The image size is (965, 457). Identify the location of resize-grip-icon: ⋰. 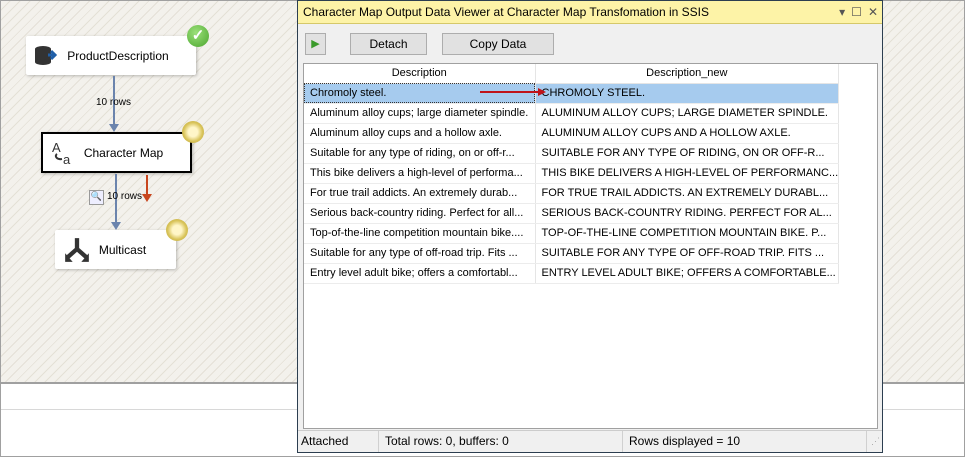
(874, 441).